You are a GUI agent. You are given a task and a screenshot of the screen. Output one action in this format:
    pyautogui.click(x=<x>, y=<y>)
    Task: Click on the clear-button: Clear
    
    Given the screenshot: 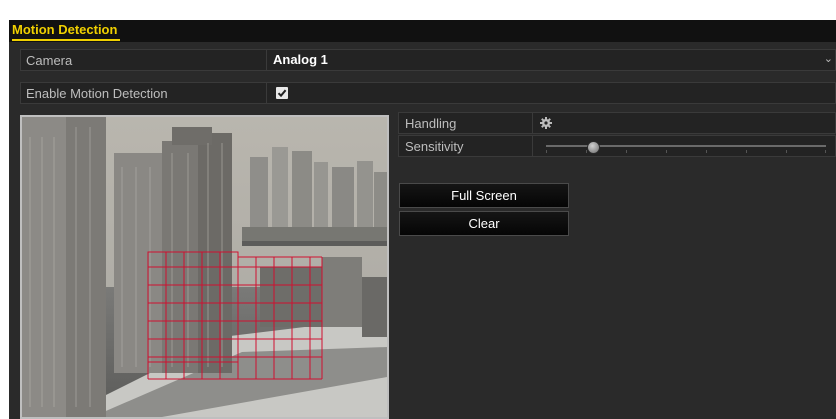 What is the action you would take?
    pyautogui.click(x=484, y=223)
    